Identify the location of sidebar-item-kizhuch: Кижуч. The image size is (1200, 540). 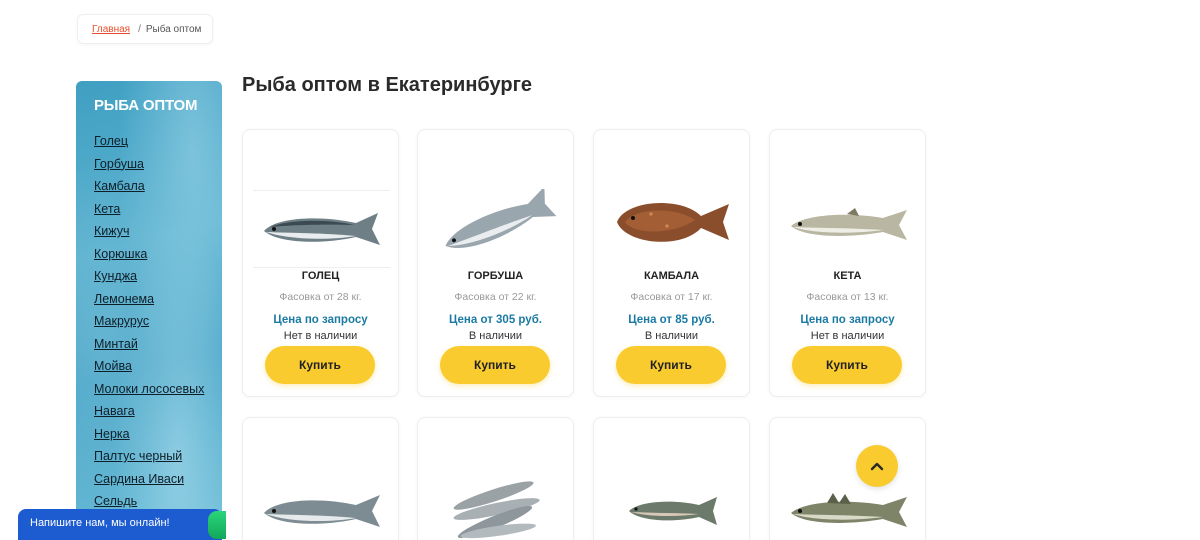
(112, 231).